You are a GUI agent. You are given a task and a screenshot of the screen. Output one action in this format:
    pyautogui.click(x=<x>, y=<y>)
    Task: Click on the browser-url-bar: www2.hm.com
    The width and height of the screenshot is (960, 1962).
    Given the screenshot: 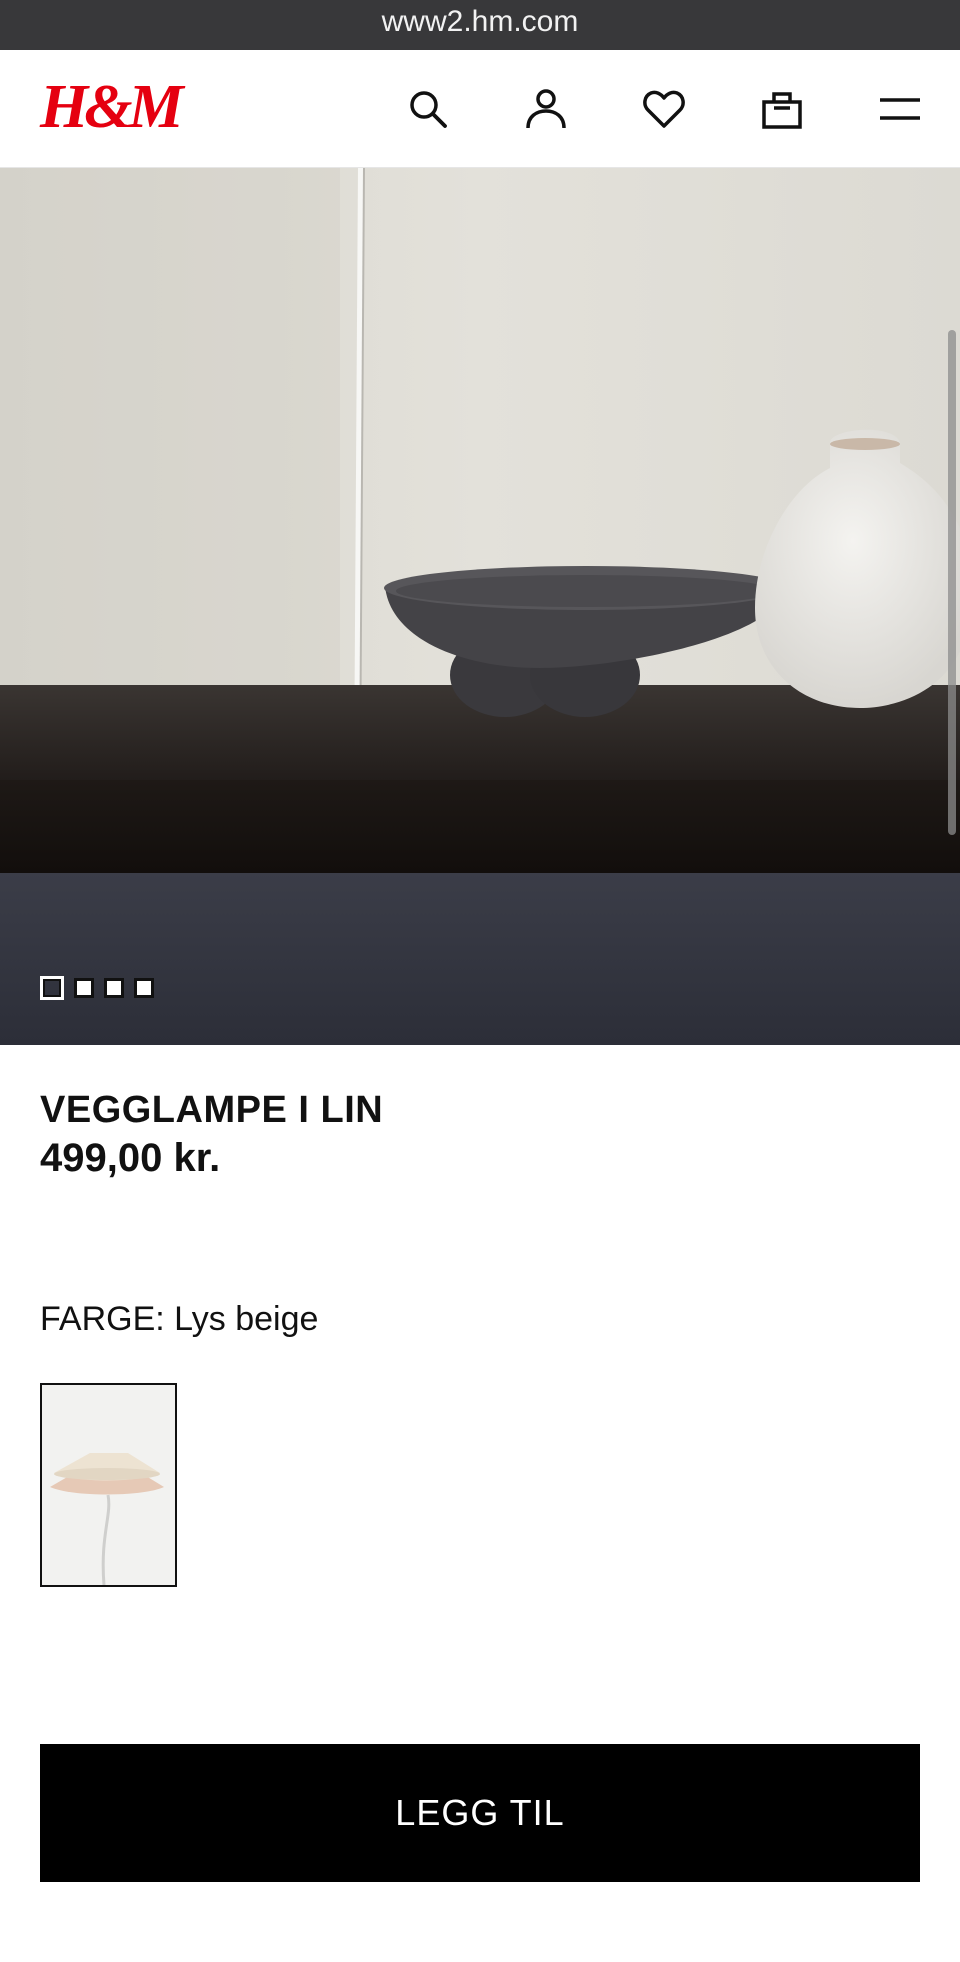 What is the action you would take?
    pyautogui.click(x=480, y=25)
    